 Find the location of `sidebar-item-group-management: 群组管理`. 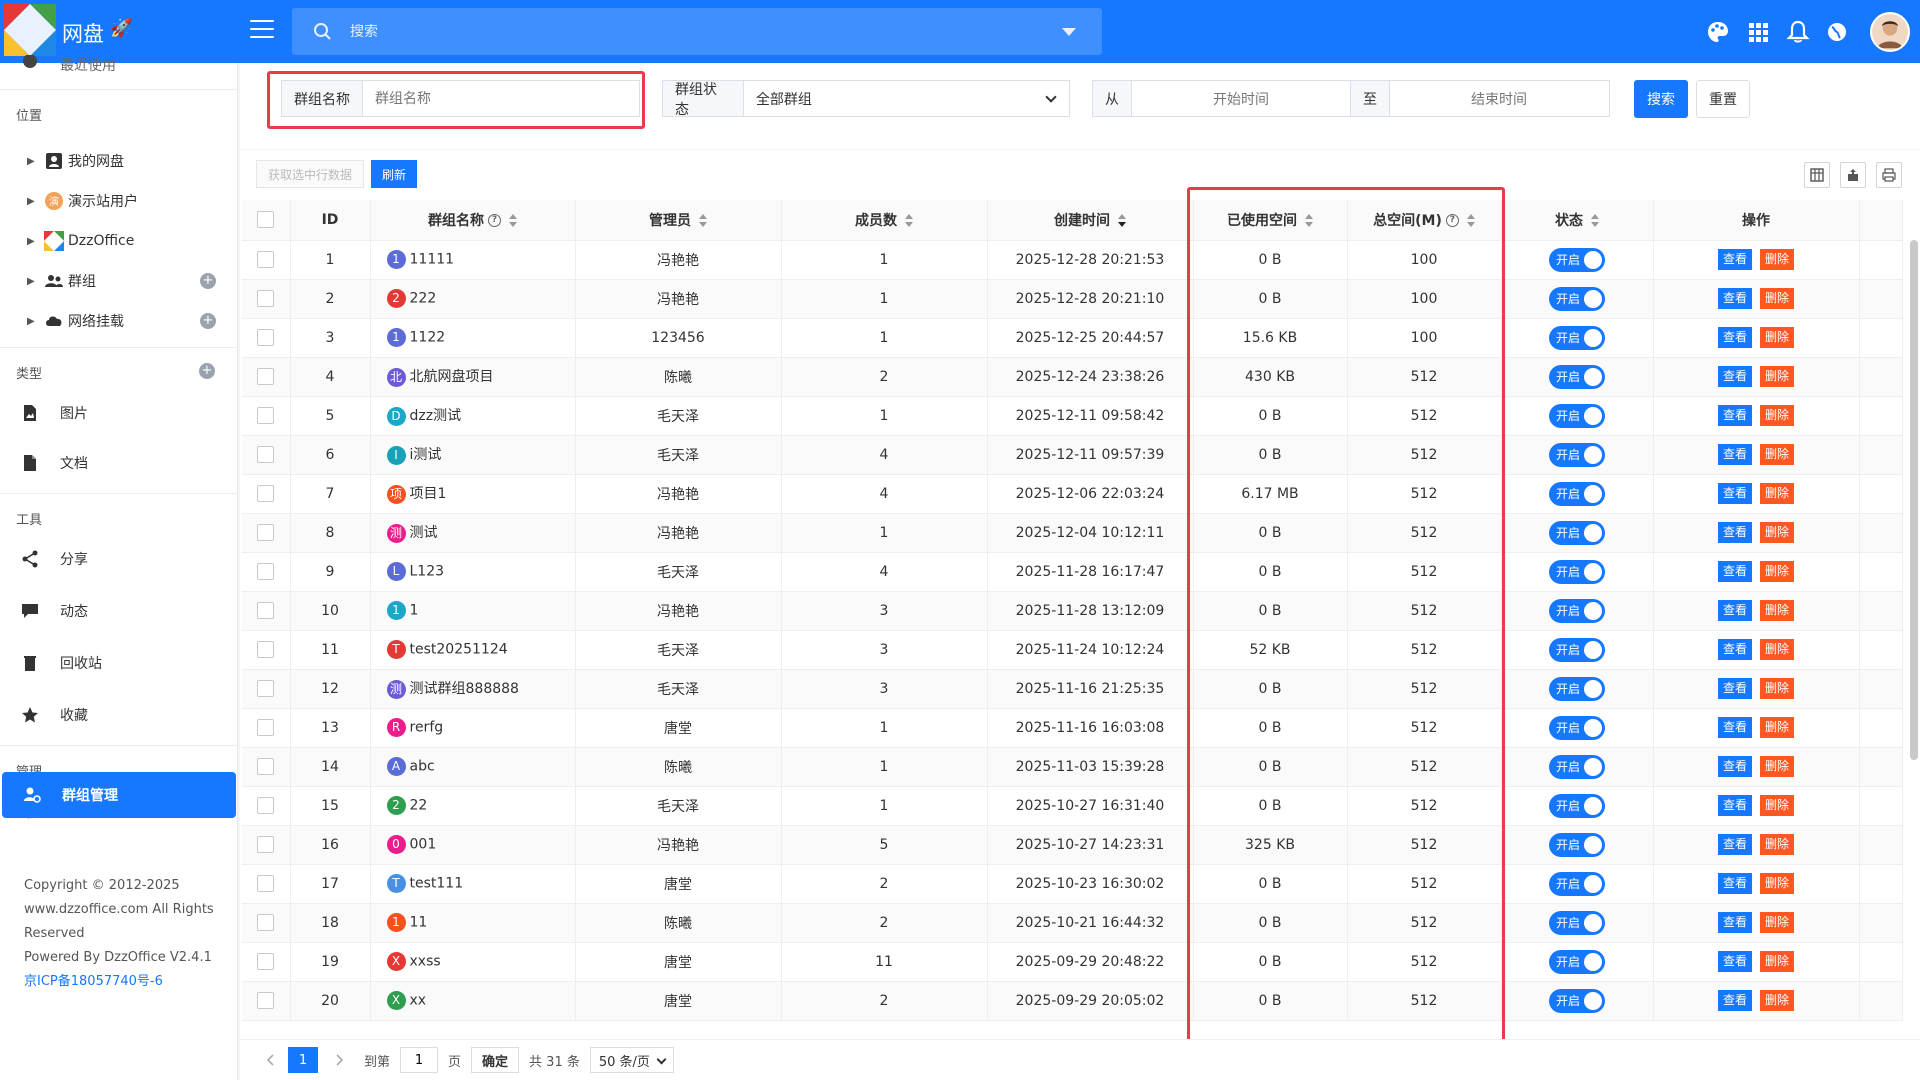

sidebar-item-group-management: 群组管理 is located at coordinates (119, 795).